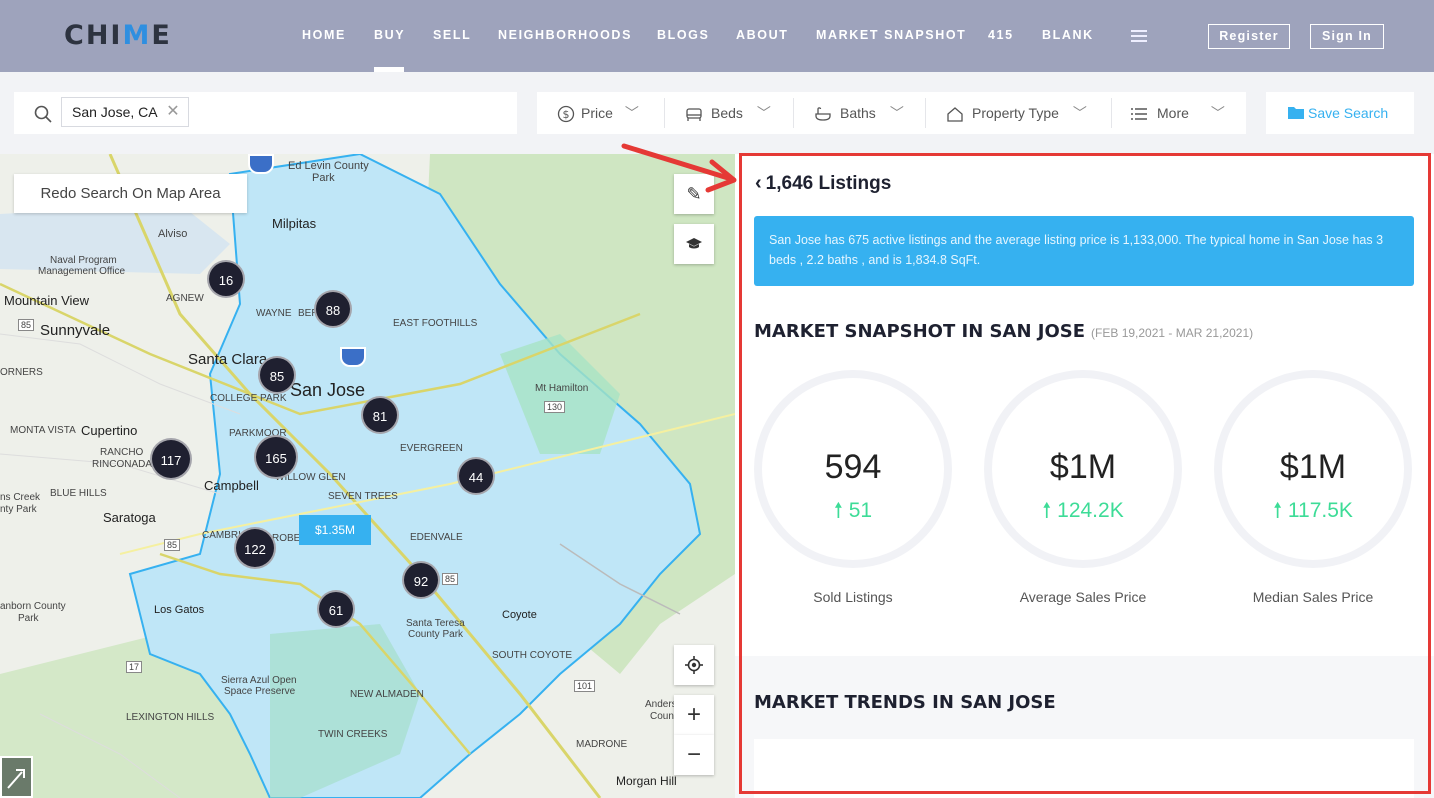 The width and height of the screenshot is (1434, 798). What do you see at coordinates (1068, 35) in the screenshot?
I see `nav-blank: BLANK` at bounding box center [1068, 35].